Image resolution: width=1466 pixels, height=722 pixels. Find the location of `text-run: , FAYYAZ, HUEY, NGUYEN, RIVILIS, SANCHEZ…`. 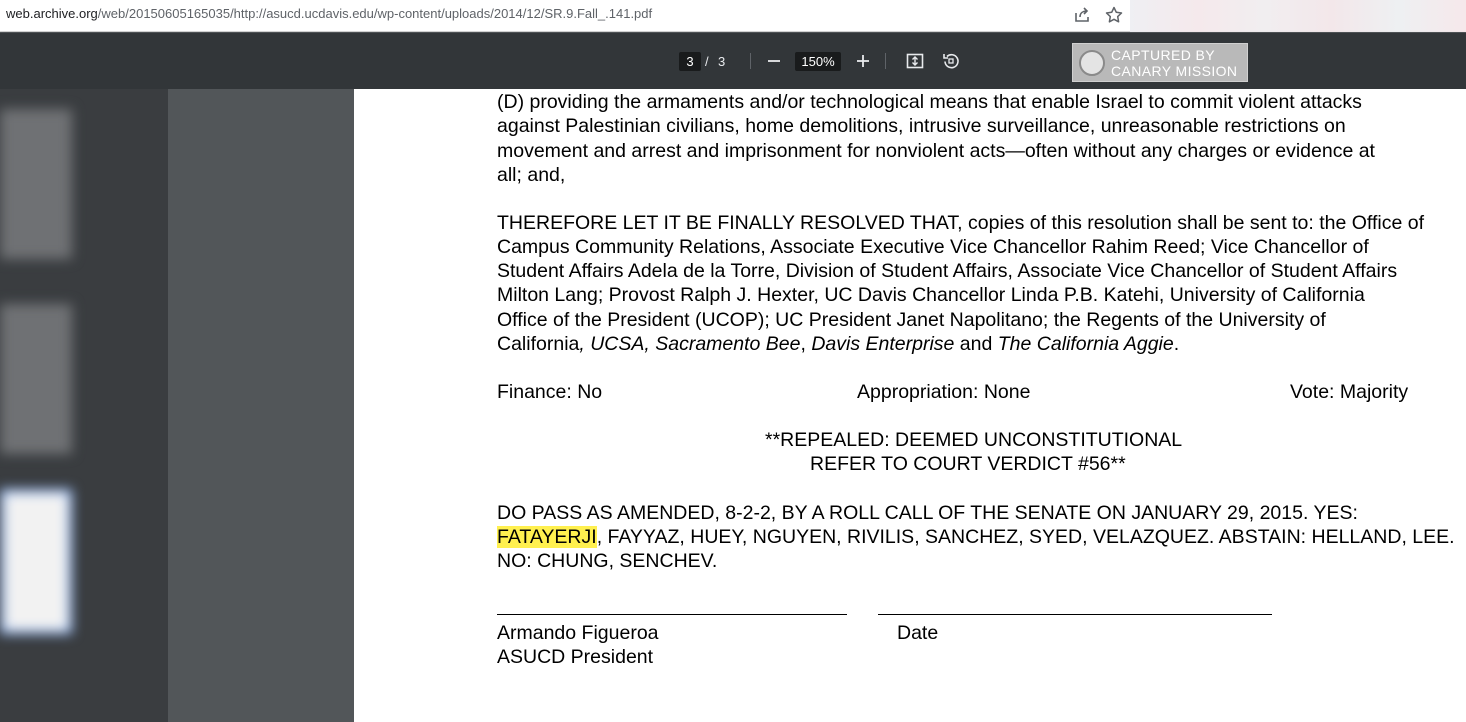

text-run: , FAYYAZ, HUEY, NGUYEN, RIVILIS, SANCHEZ… is located at coordinates (1025, 537).